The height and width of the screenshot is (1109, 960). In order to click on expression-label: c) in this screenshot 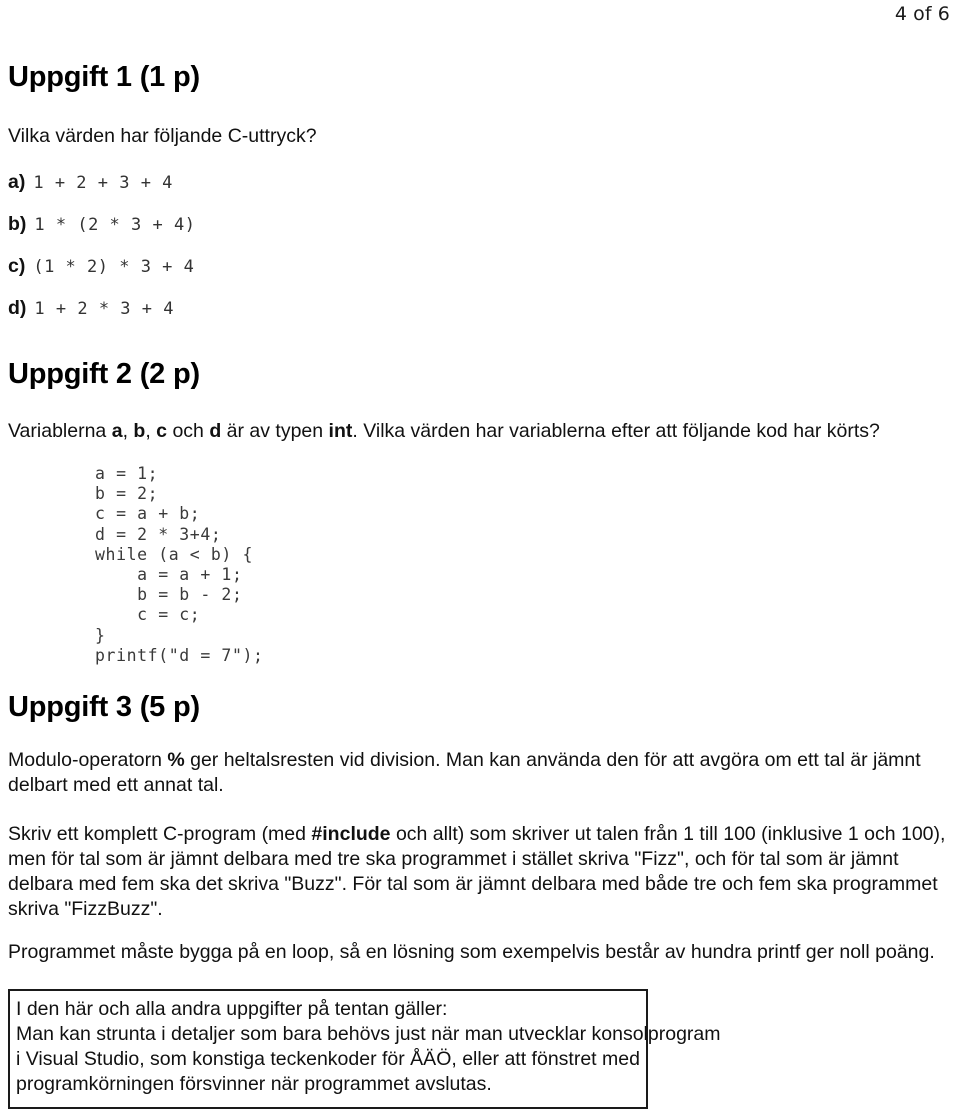, I will do `click(17, 266)`.